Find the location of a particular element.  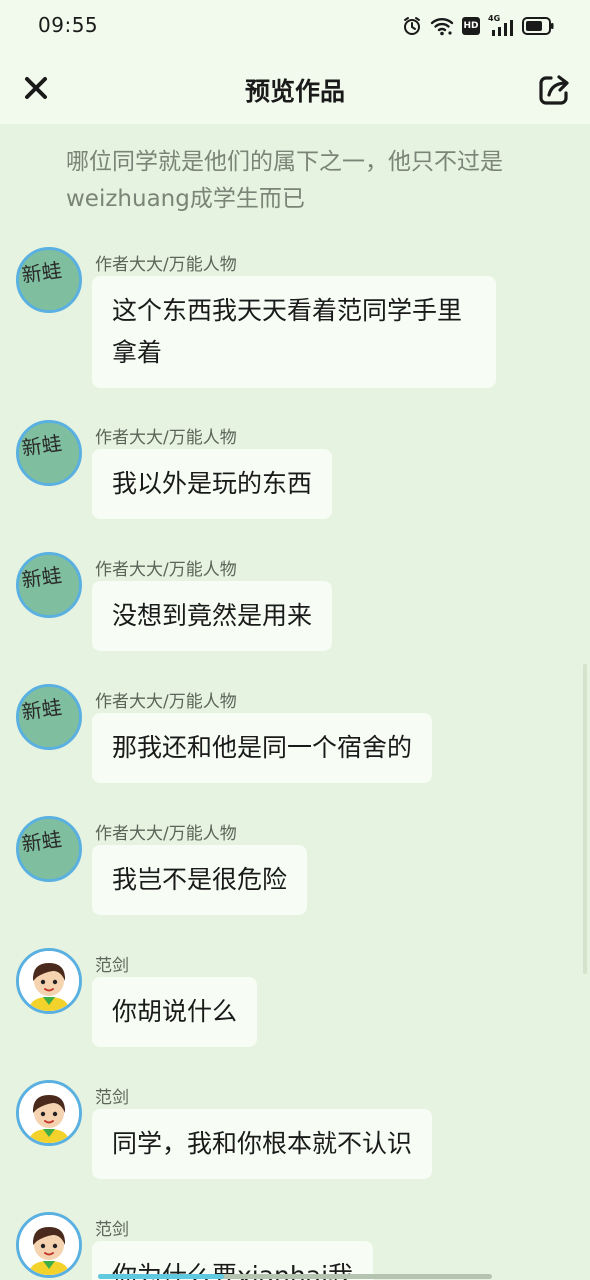

message-bubble: 我以外是玩的东西 is located at coordinates (212, 484).